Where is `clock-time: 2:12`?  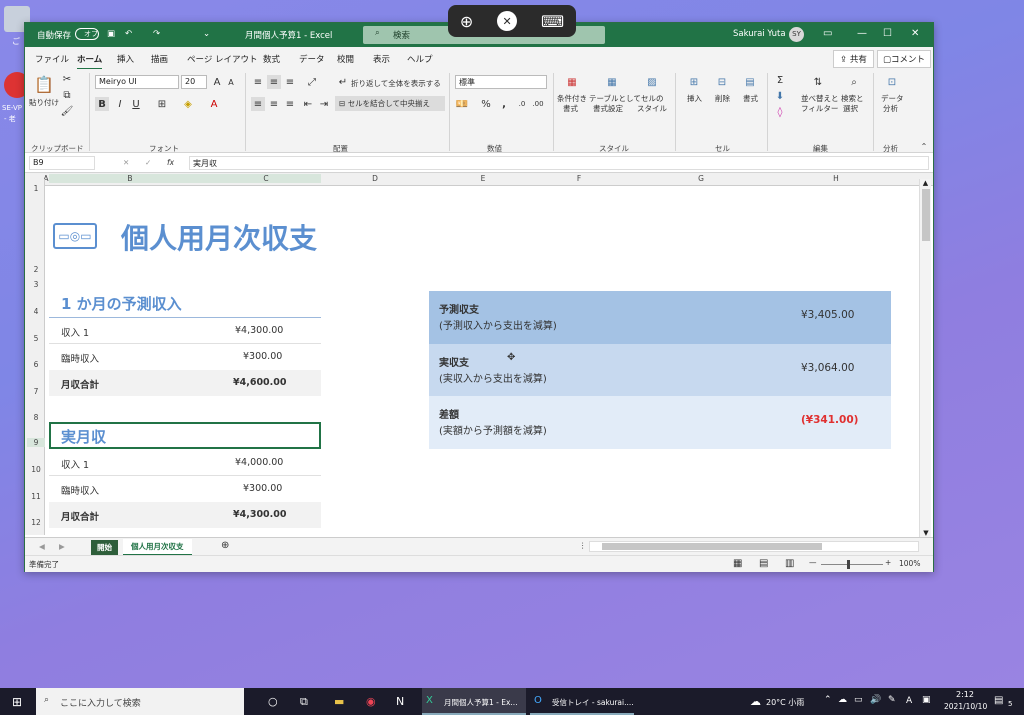
clock-time: 2:12 is located at coordinates (965, 694).